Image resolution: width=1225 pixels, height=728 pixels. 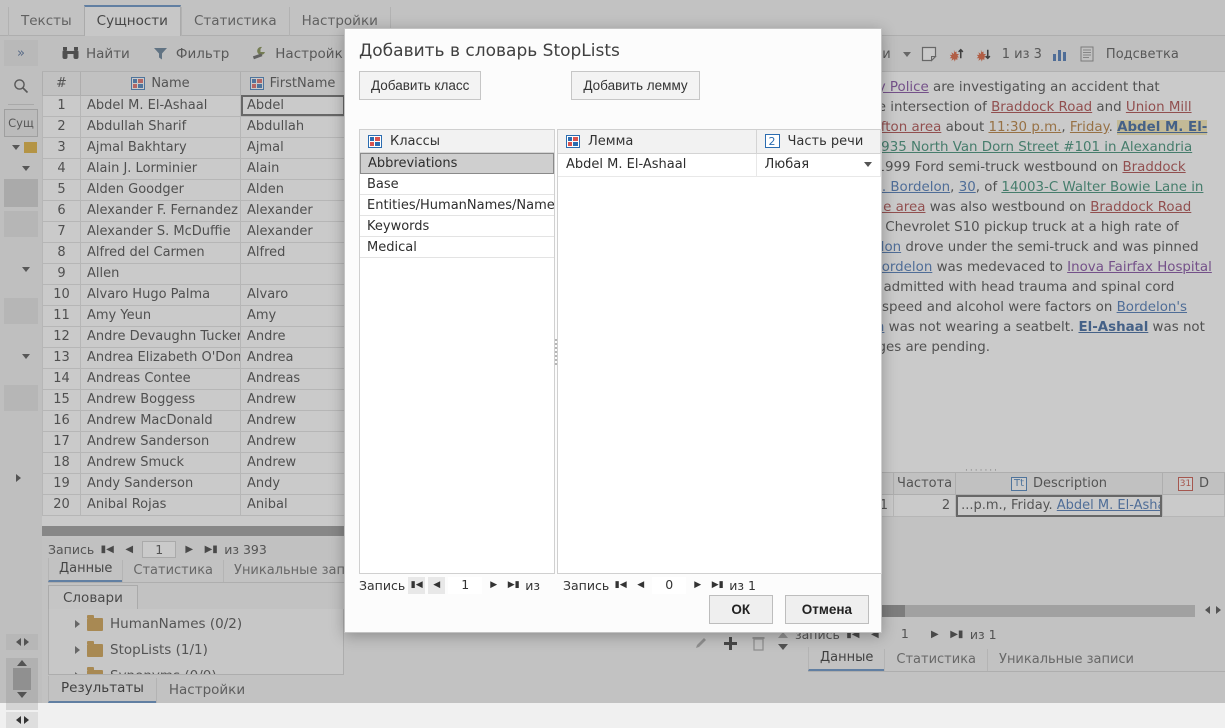 I want to click on text-entity: Inova Fairfax Hospital, so click(x=1139, y=267).